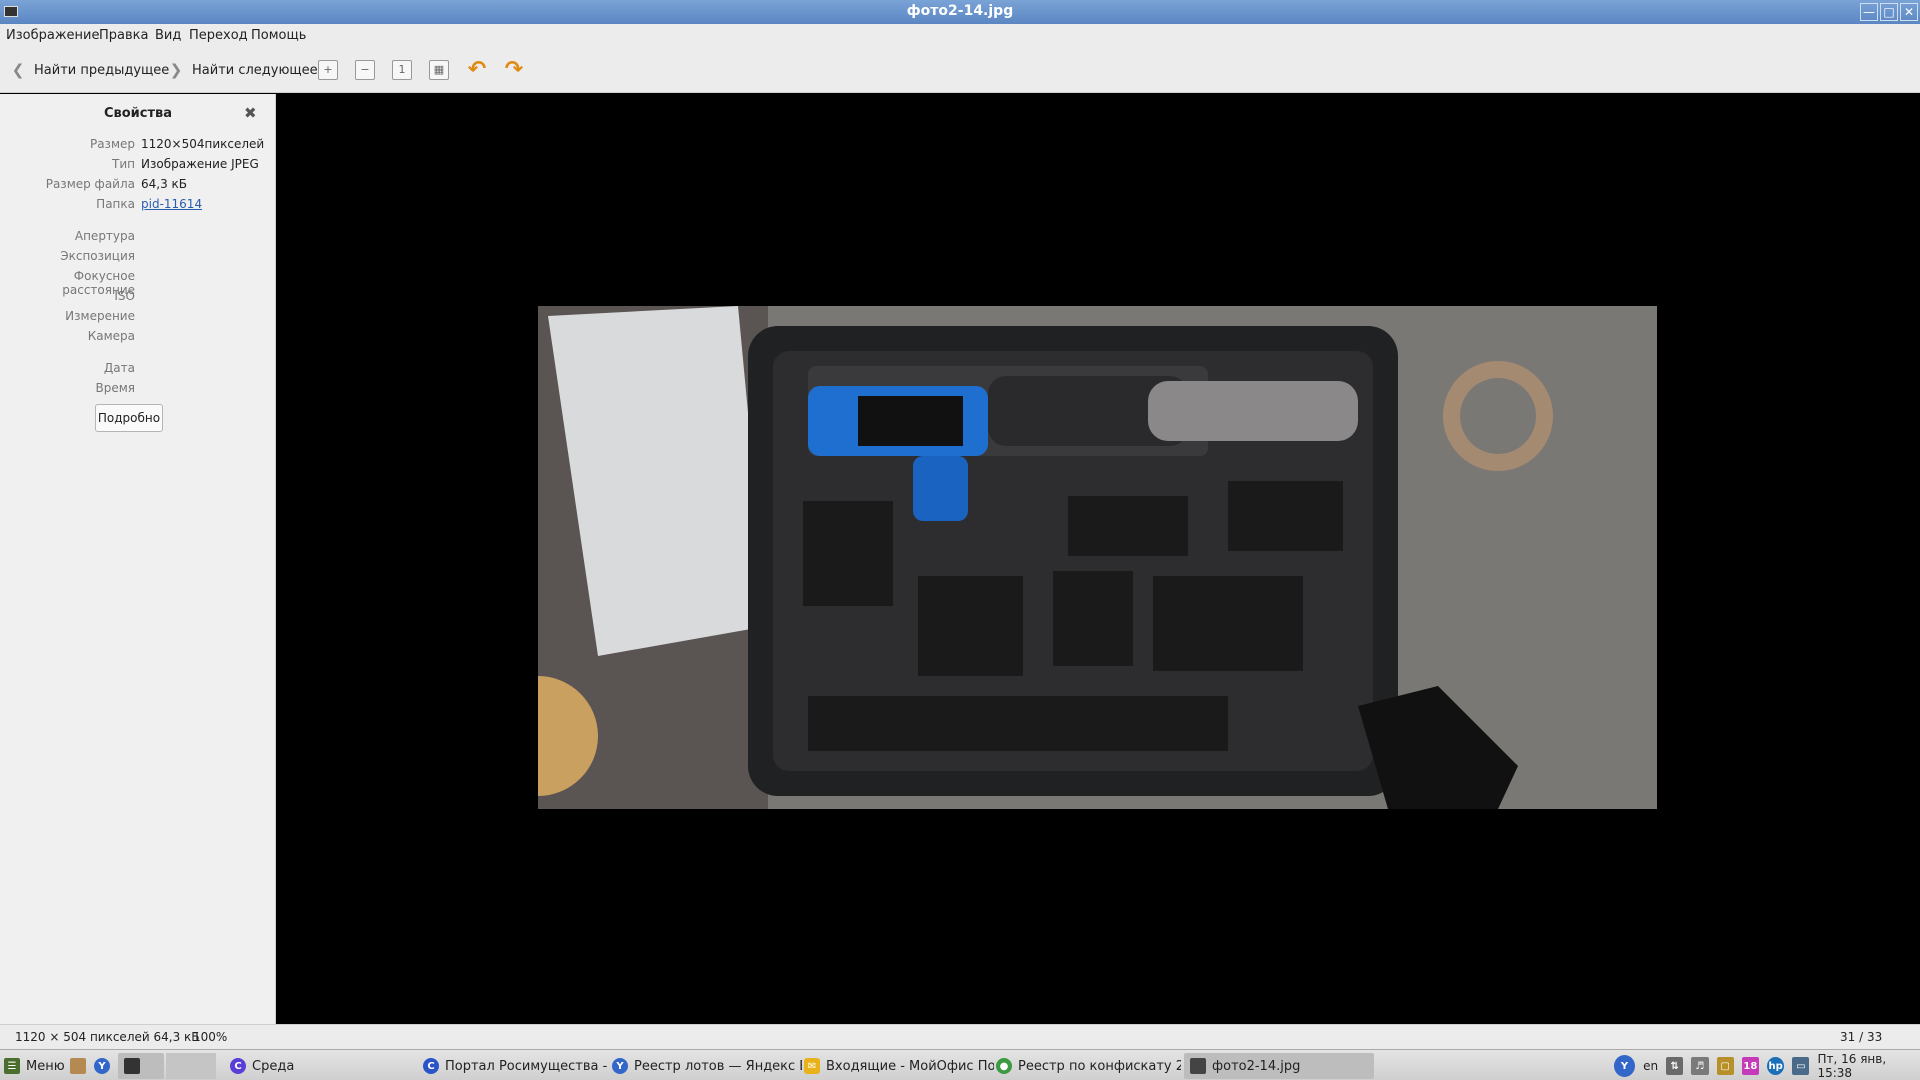 This screenshot has width=1920, height=1080. Describe the element at coordinates (365, 70) in the screenshot. I see `zoom-out-icon: −` at that location.